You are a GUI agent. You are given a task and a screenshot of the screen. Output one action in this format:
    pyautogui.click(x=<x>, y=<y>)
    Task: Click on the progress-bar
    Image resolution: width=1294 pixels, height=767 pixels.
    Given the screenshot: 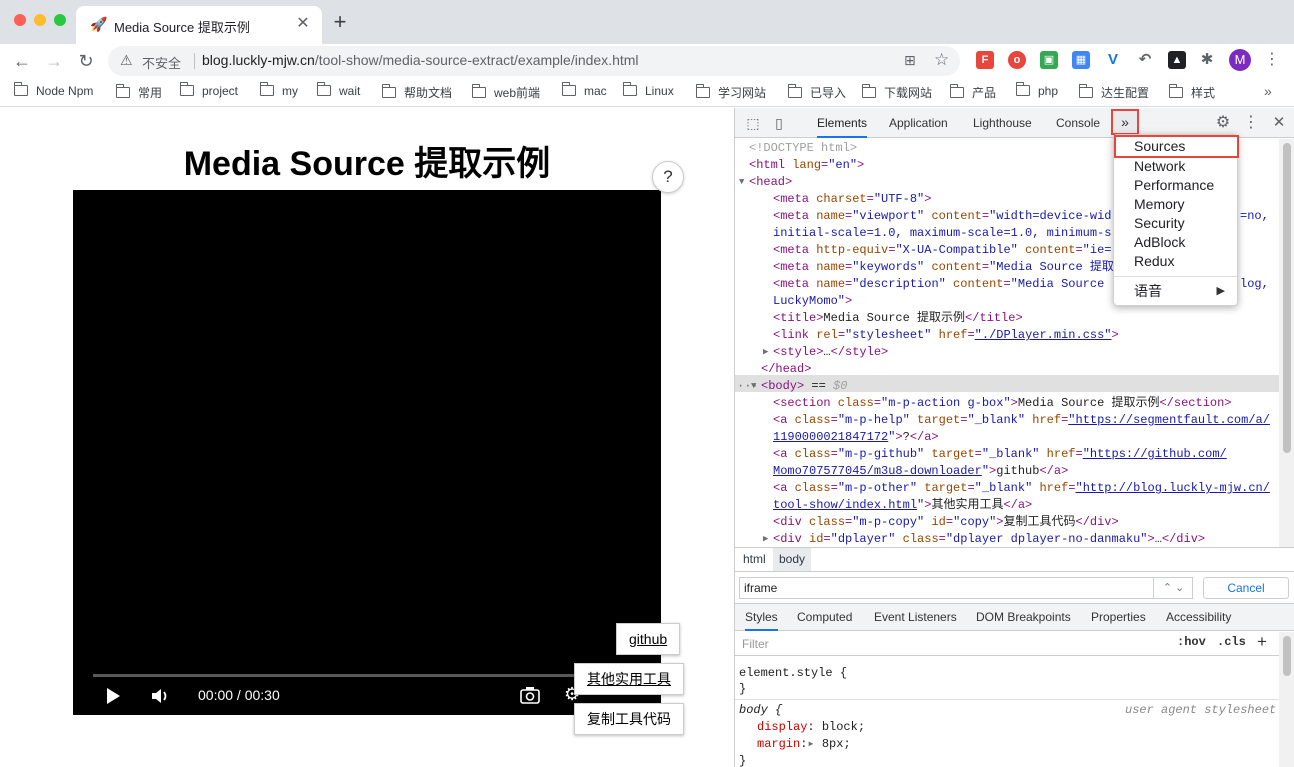 What is the action you would take?
    pyautogui.click(x=367, y=675)
    